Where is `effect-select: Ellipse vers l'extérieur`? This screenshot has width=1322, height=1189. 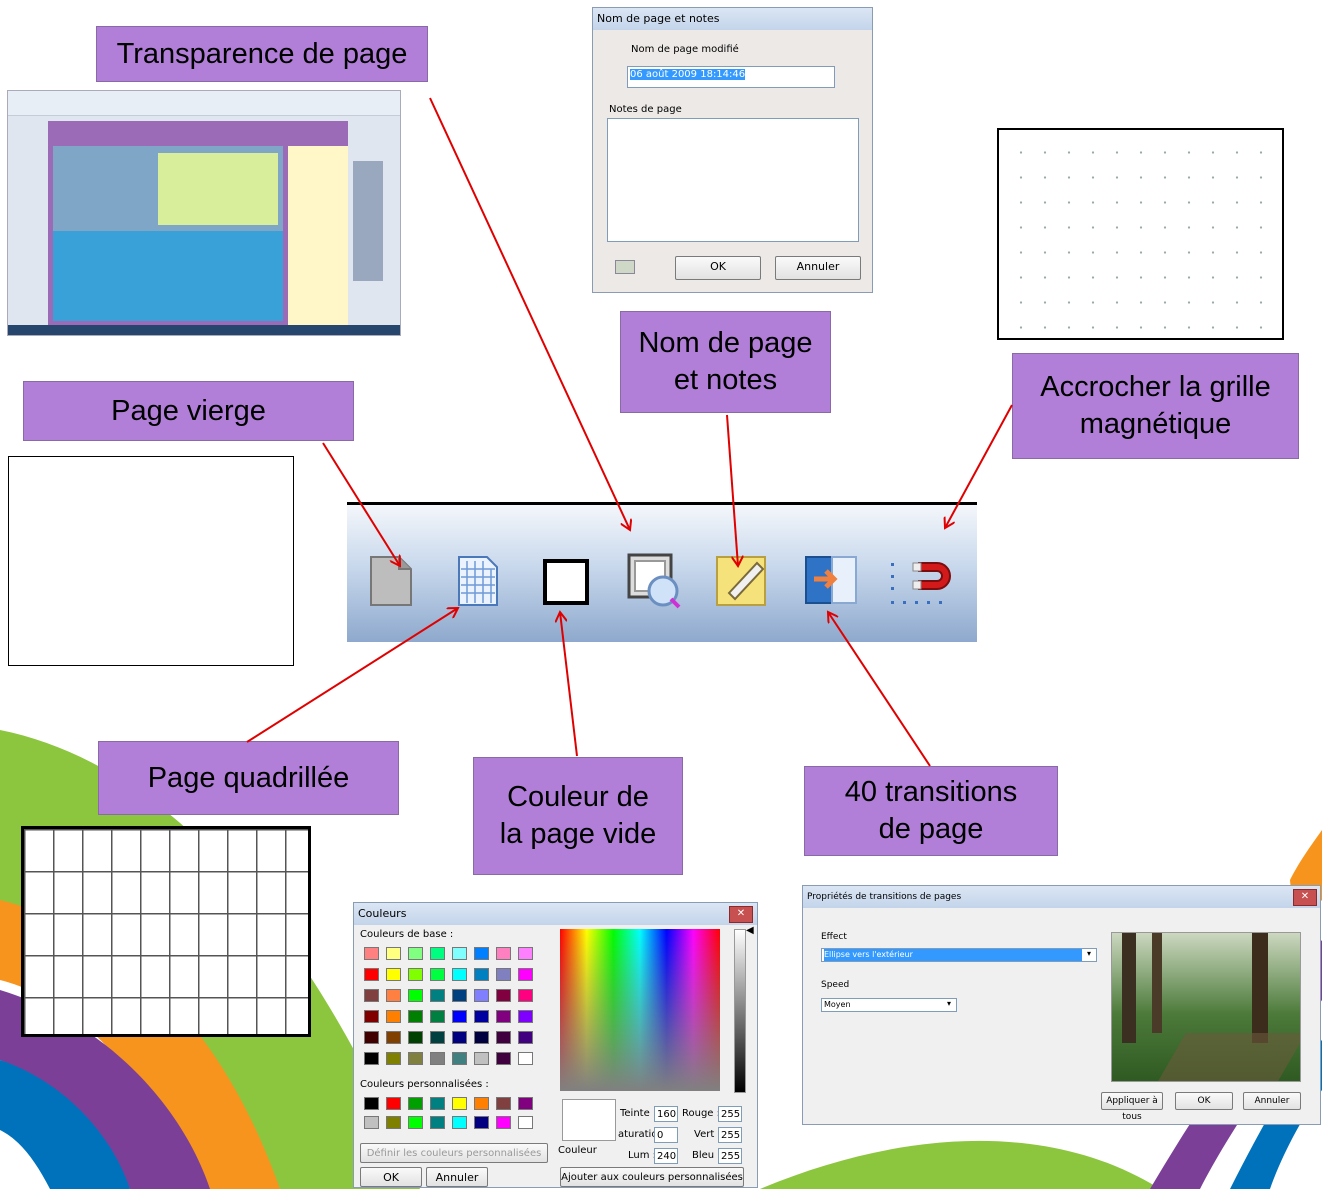 effect-select: Ellipse vers l'extérieur is located at coordinates (959, 955).